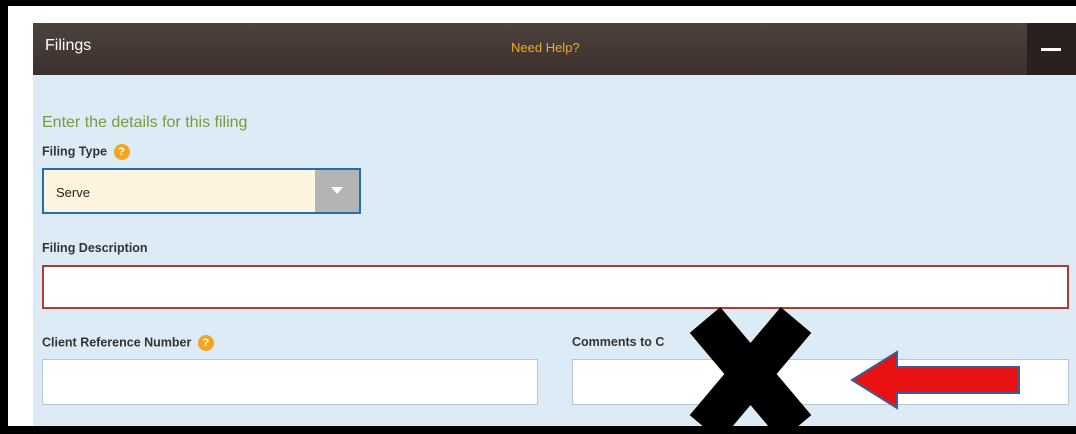 The image size is (1076, 434). What do you see at coordinates (290, 382) in the screenshot?
I see `client-reference-input` at bounding box center [290, 382].